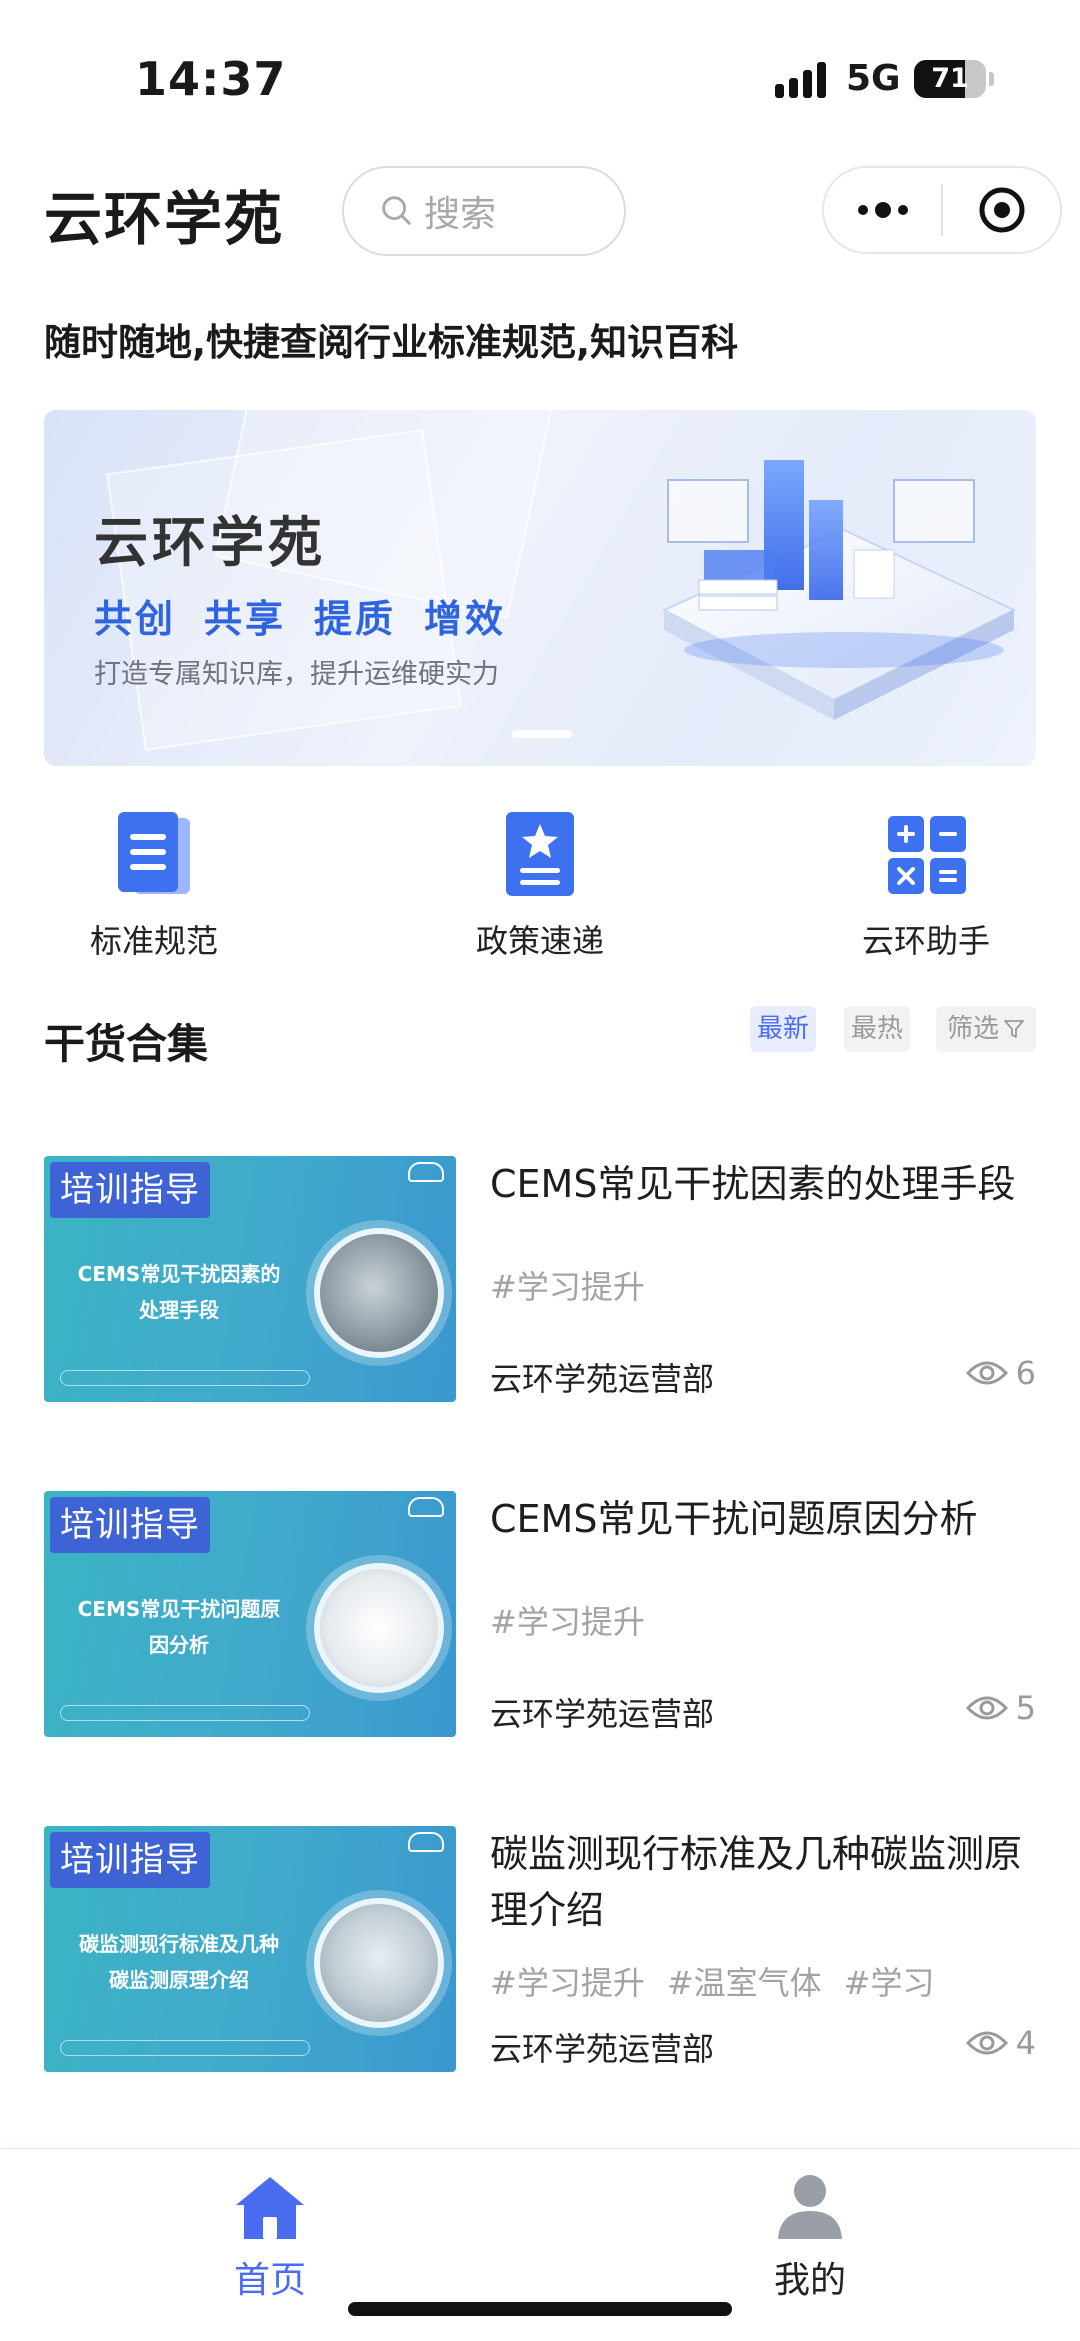 This screenshot has width=1080, height=2341. Describe the element at coordinates (927, 855) in the screenshot. I see `calculator-icon` at that location.